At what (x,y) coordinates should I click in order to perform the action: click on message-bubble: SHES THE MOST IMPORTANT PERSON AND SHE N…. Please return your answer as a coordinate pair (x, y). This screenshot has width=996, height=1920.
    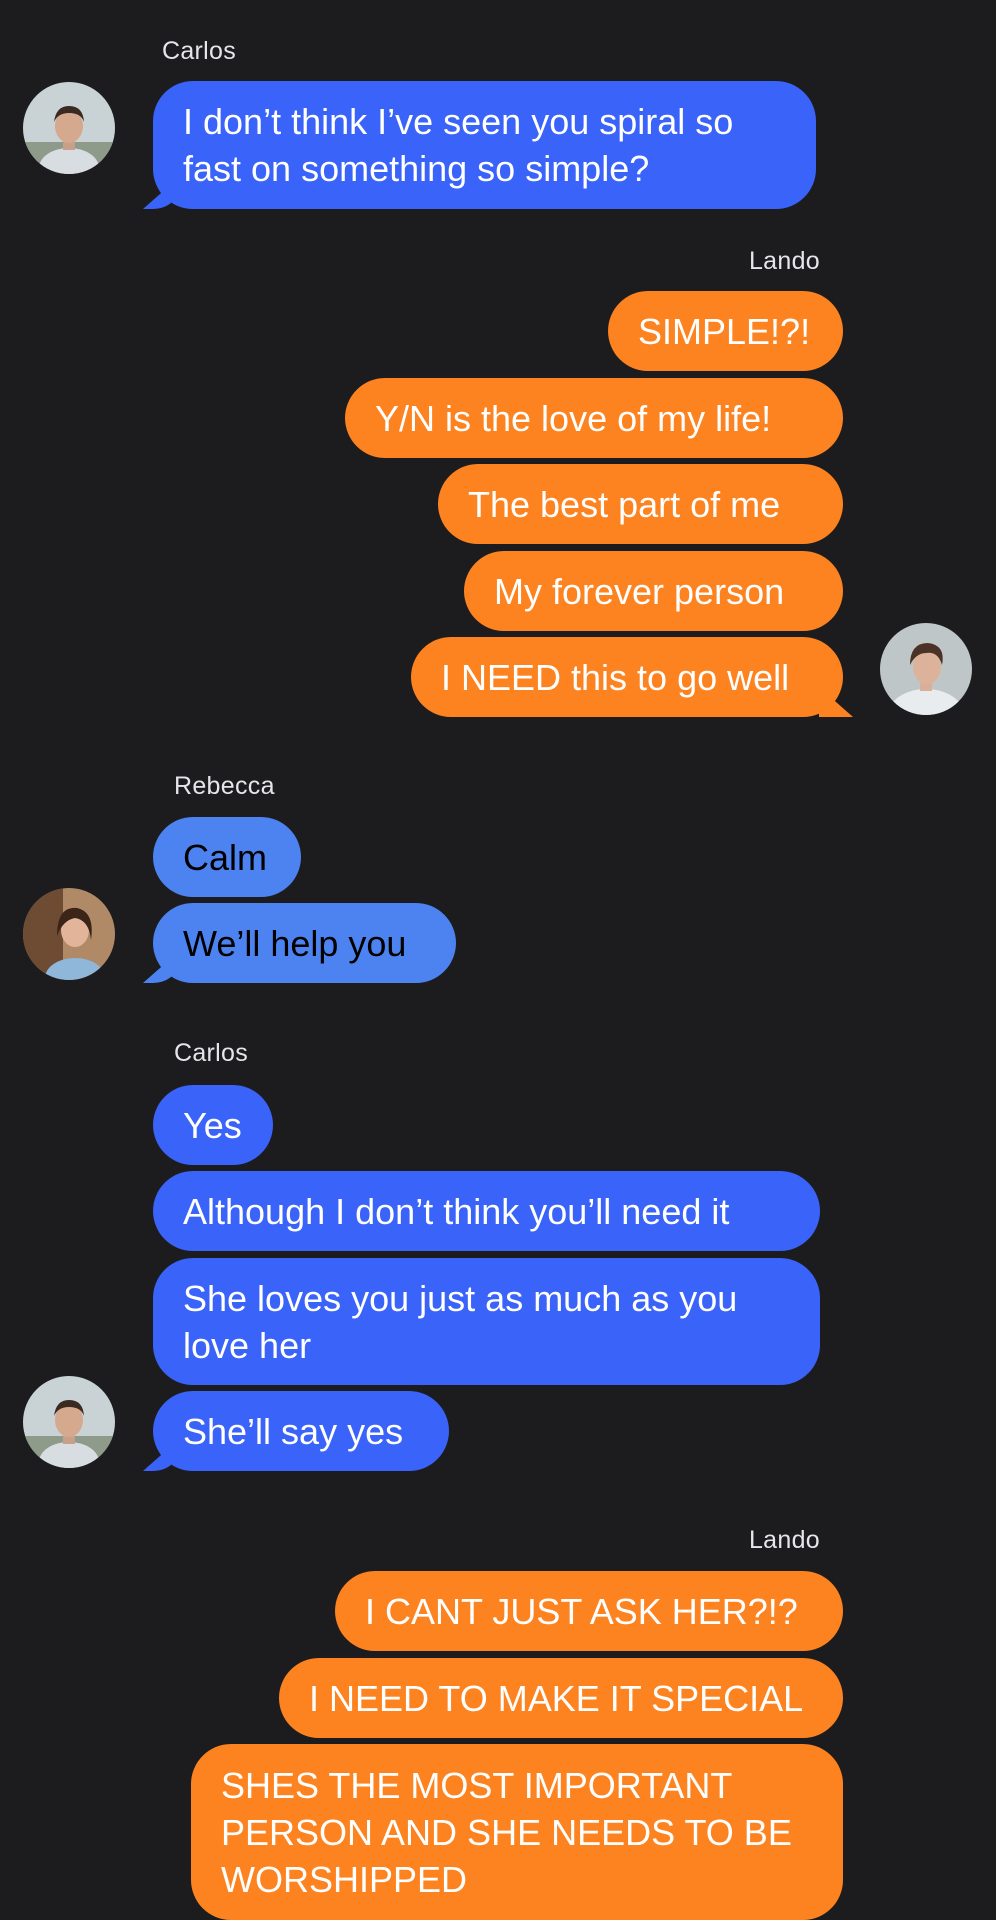
    Looking at the image, I should click on (517, 1832).